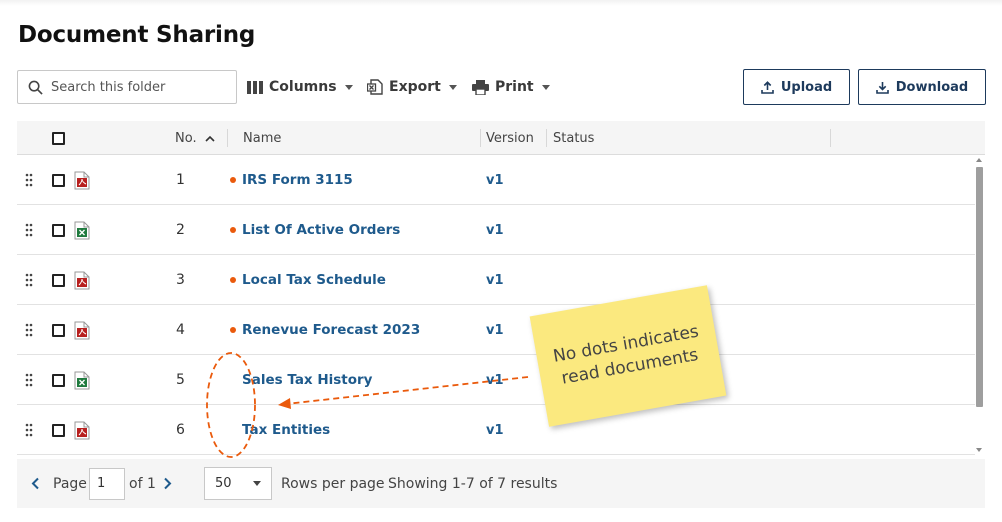 The image size is (1002, 522). Describe the element at coordinates (136, 87) in the screenshot. I see `search-input` at that location.